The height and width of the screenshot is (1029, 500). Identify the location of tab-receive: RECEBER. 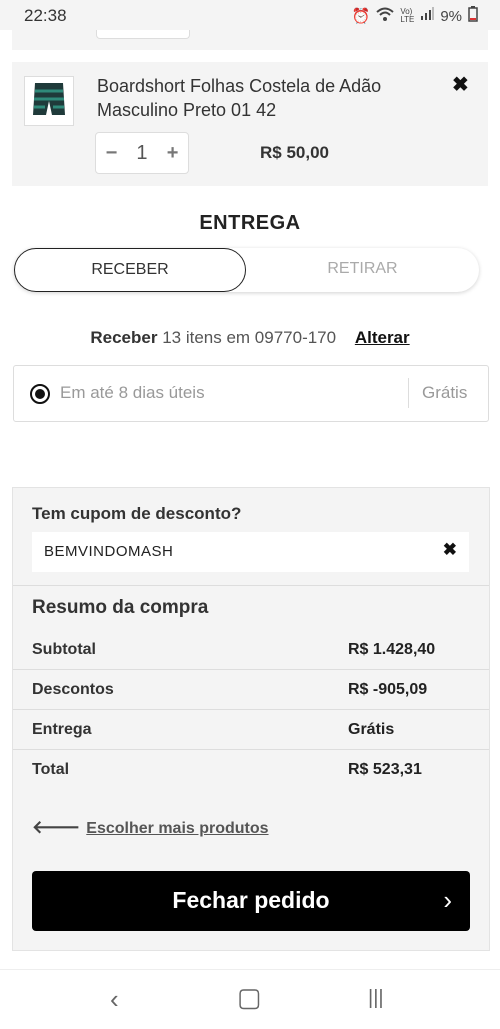
(130, 270).